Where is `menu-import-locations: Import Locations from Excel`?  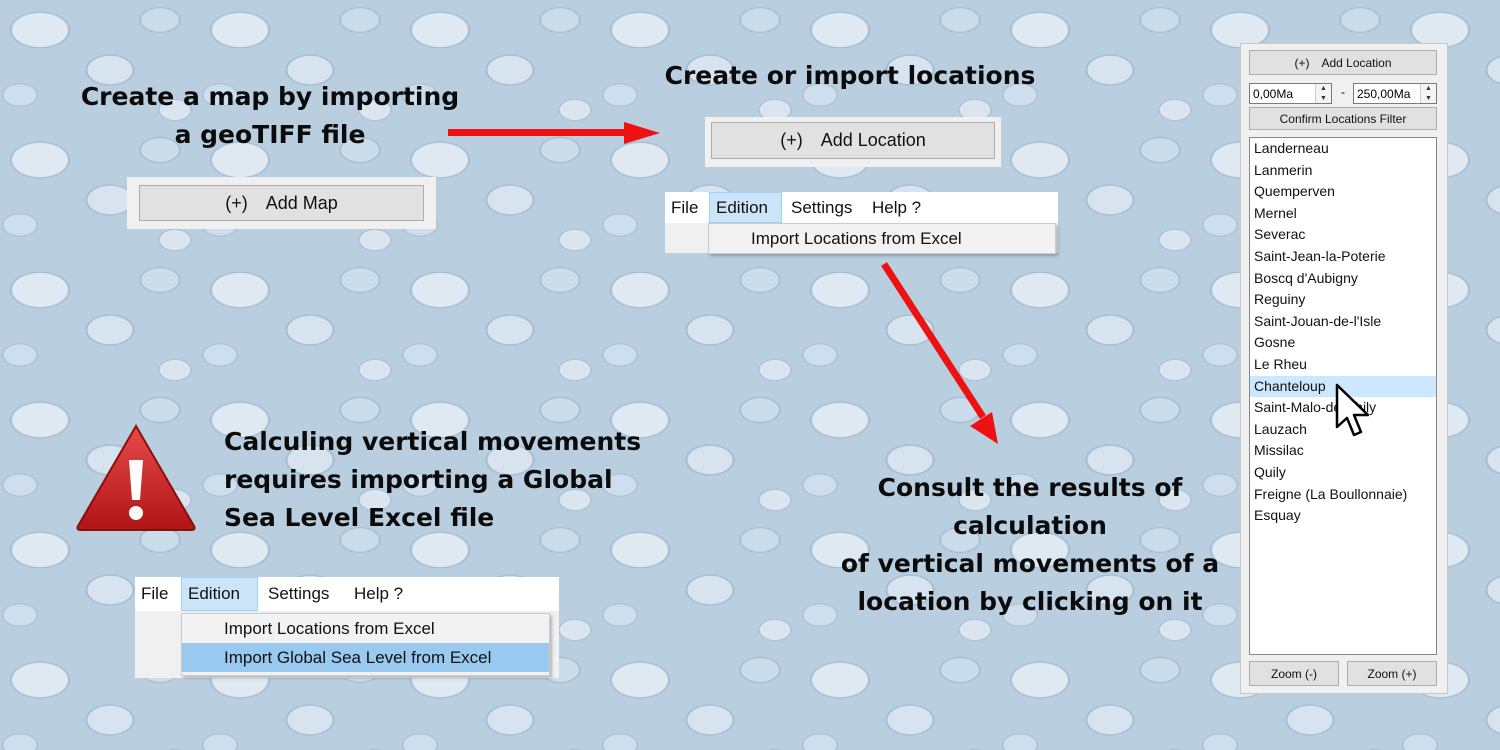 menu-import-locations: Import Locations from Excel is located at coordinates (882, 238).